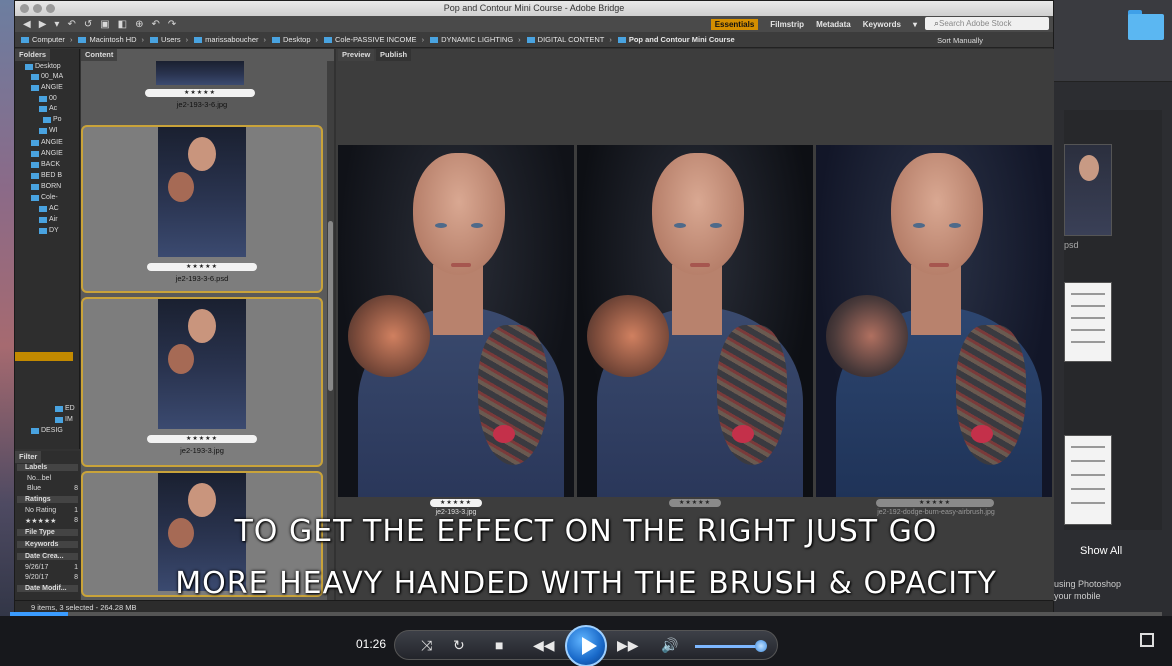  What do you see at coordinates (25, 39) in the screenshot?
I see `computer-icon` at bounding box center [25, 39].